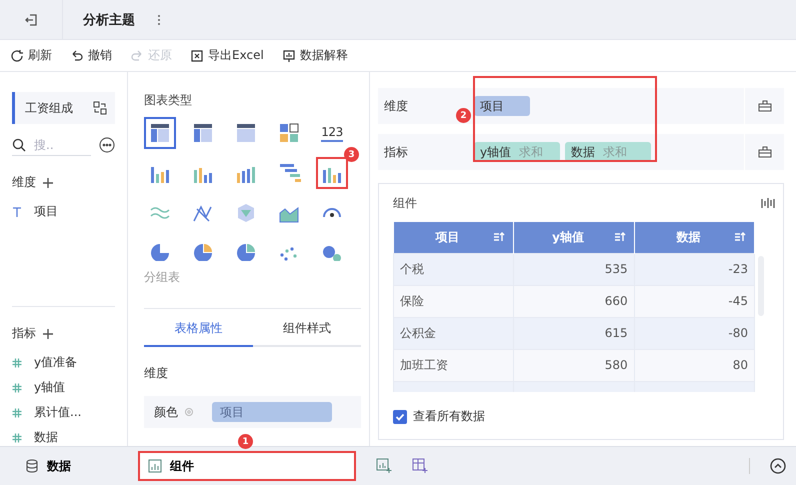 This screenshot has height=485, width=796. I want to click on step-badge: 3, so click(351, 154).